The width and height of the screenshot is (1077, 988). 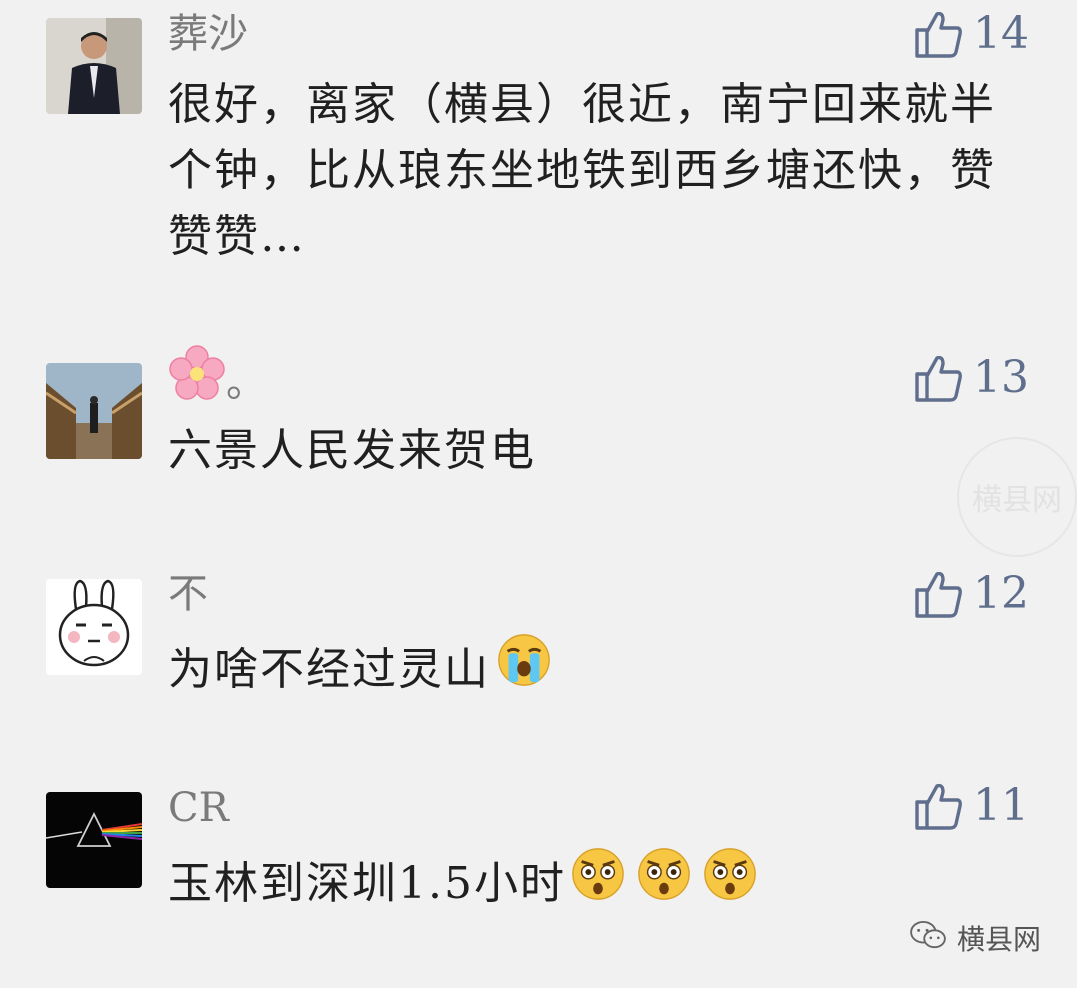 I want to click on comment-text: 六景人民发来贺电, so click(x=352, y=450).